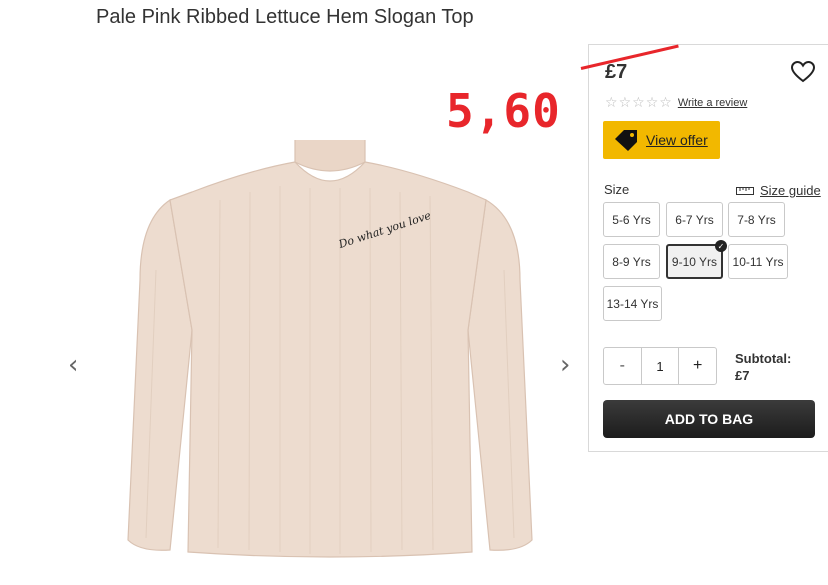  What do you see at coordinates (676, 103) in the screenshot?
I see `rating-stars: ☆ ☆ ☆ ☆ ☆ Write a review` at bounding box center [676, 103].